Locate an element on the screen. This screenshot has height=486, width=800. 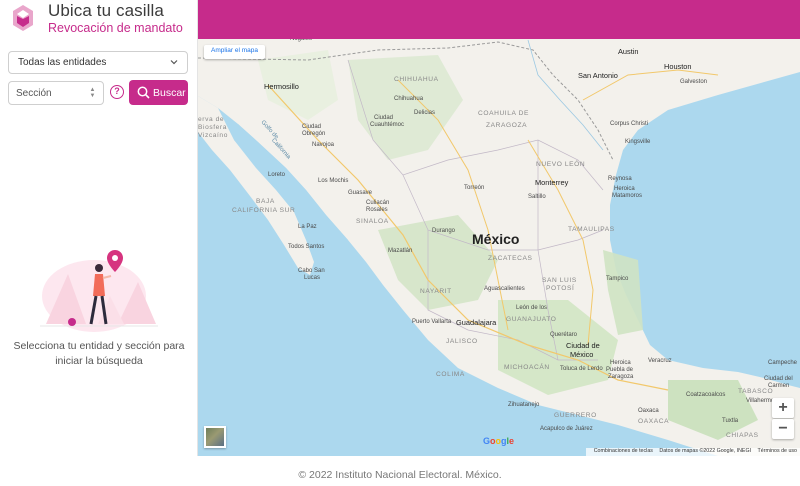
expand-map-link: Ampliar el mapa is located at coordinates (234, 52).